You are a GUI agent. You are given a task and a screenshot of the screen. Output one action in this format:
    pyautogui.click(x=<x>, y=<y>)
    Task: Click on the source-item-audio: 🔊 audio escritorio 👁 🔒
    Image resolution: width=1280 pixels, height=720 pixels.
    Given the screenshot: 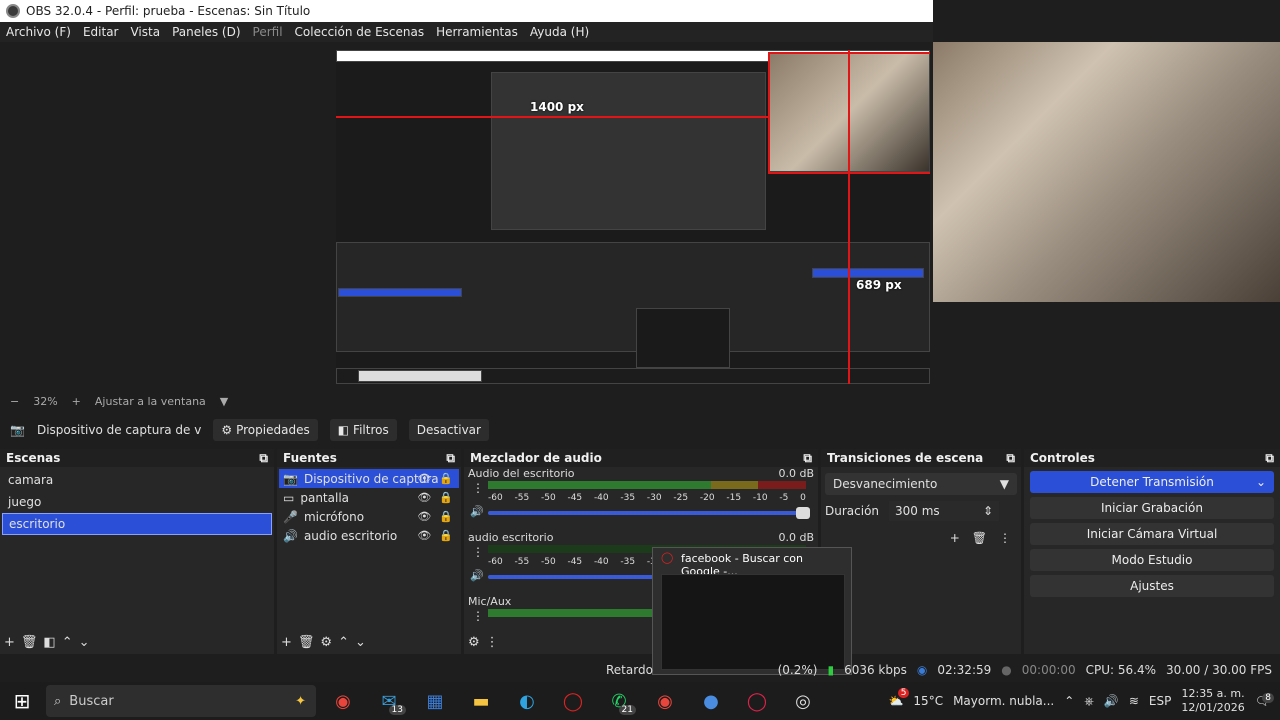 What is the action you would take?
    pyautogui.click(x=369, y=535)
    